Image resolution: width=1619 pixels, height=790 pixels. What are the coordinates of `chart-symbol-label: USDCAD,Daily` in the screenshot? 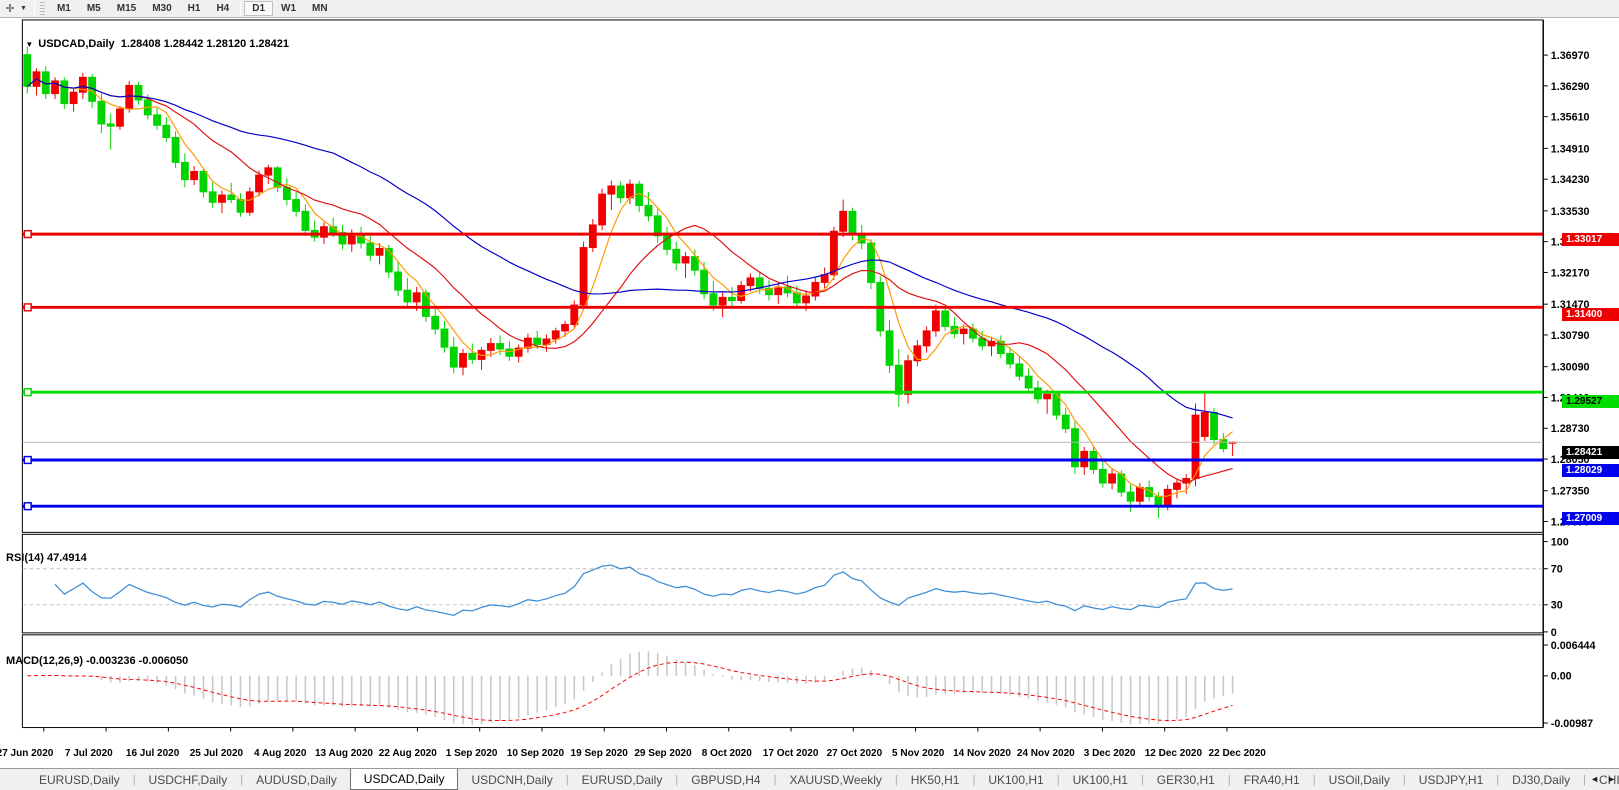 It's located at (76, 44).